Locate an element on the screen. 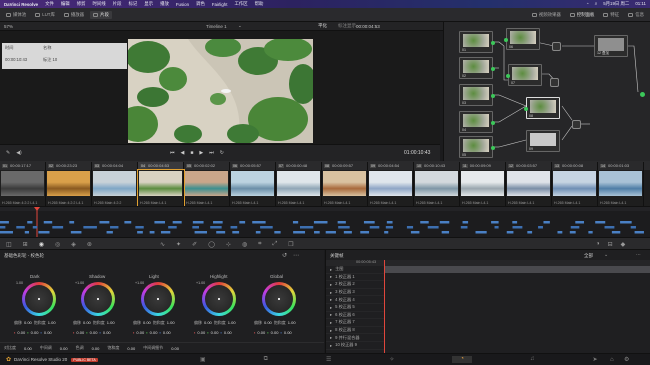 Image resolution: width=650 pixels, height=365 pixels. blur-icon: ◍ is located at coordinates (244, 244).